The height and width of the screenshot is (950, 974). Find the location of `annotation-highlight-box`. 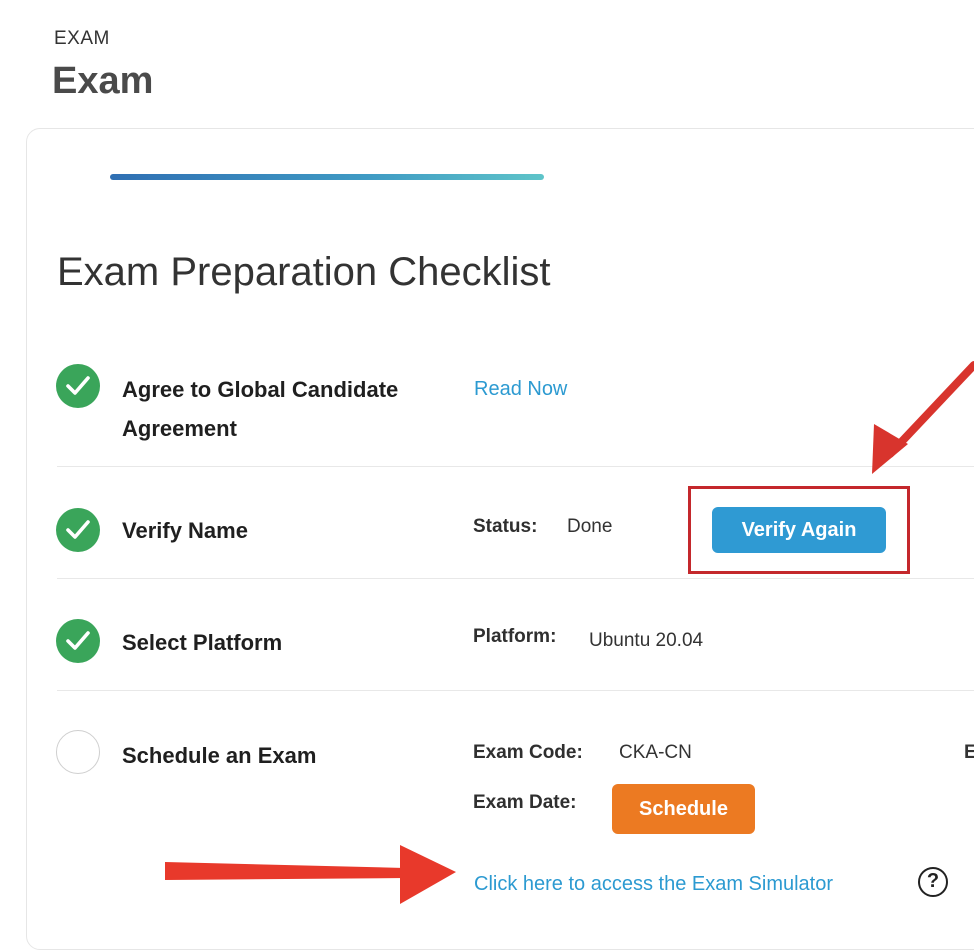

annotation-highlight-box is located at coordinates (799, 530).